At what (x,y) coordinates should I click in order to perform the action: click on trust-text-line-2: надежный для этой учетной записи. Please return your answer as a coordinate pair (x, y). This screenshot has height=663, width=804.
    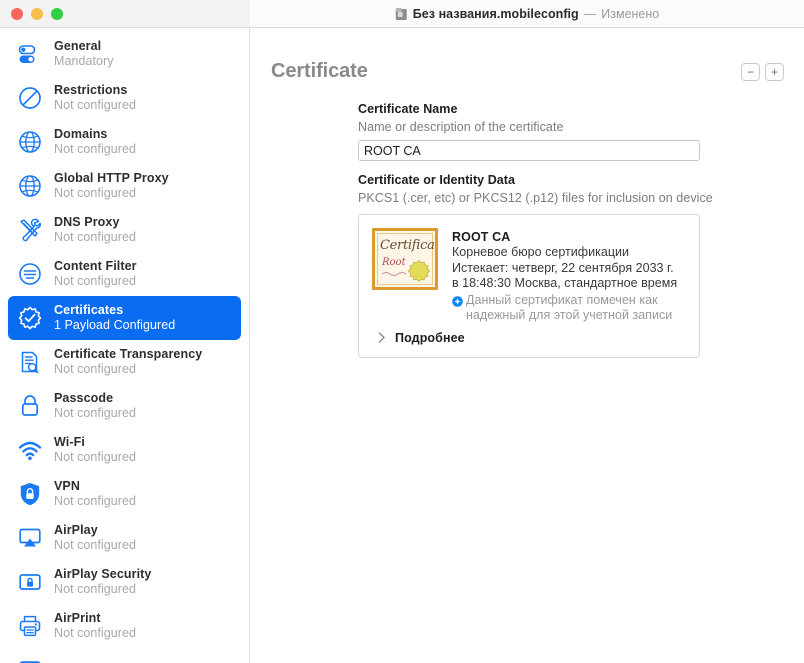
    Looking at the image, I should click on (569, 315).